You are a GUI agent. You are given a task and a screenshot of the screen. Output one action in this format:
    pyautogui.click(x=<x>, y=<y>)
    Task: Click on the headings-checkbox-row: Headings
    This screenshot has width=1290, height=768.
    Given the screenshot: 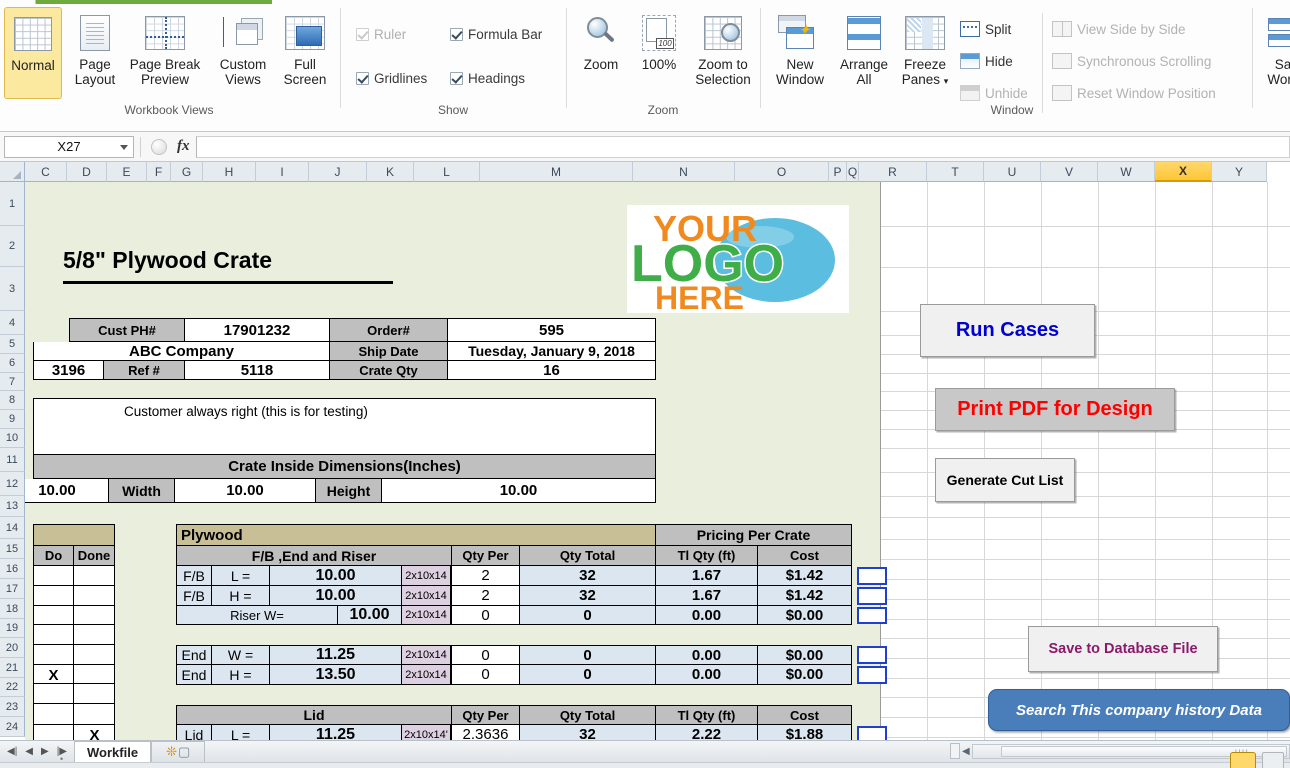 What is the action you would take?
    pyautogui.click(x=487, y=78)
    